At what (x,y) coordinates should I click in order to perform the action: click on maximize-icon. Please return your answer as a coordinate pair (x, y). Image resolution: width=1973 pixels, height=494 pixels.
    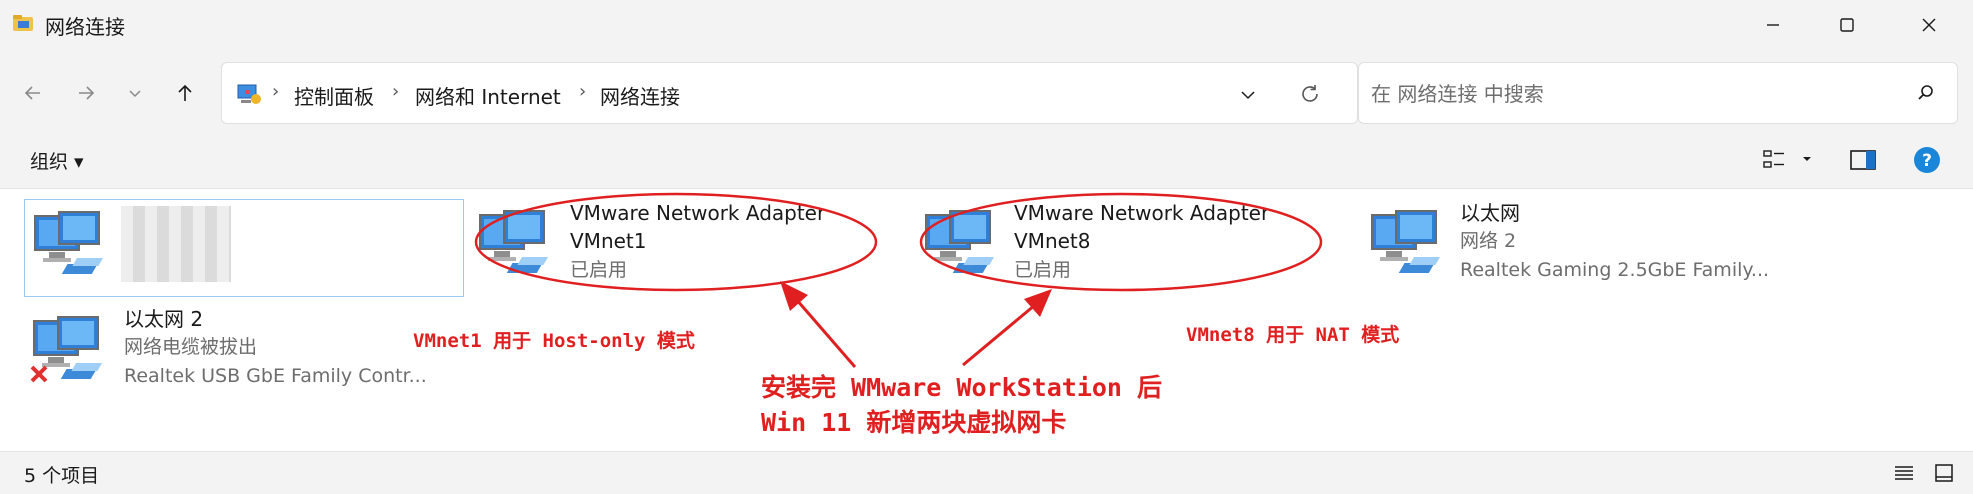
    Looking at the image, I should click on (1847, 25).